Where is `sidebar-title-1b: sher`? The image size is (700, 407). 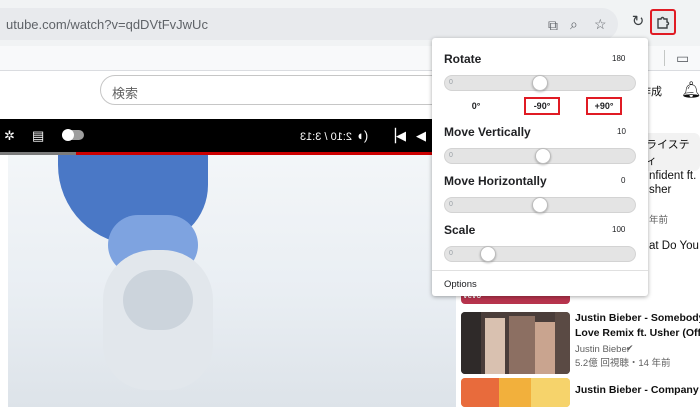 sidebar-title-1b: sher is located at coordinates (660, 190).